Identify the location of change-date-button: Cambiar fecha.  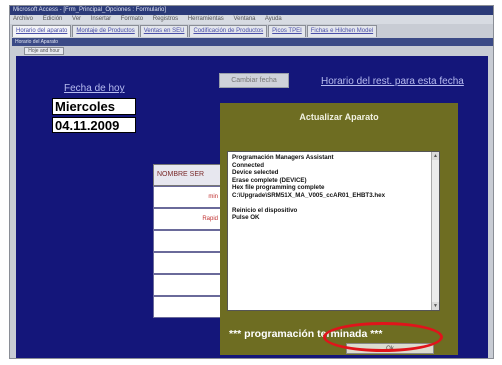
(254, 80).